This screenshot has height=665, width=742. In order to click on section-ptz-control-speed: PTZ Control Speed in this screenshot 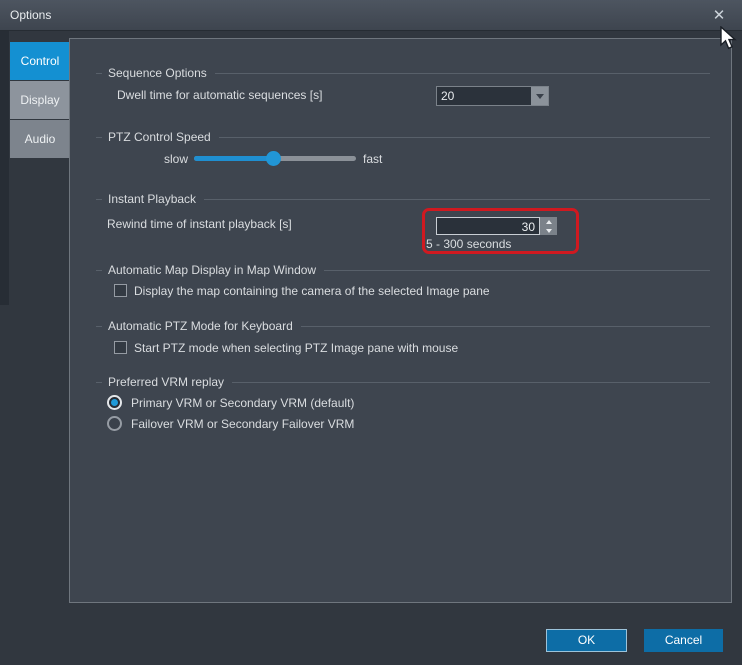, I will do `click(403, 137)`.